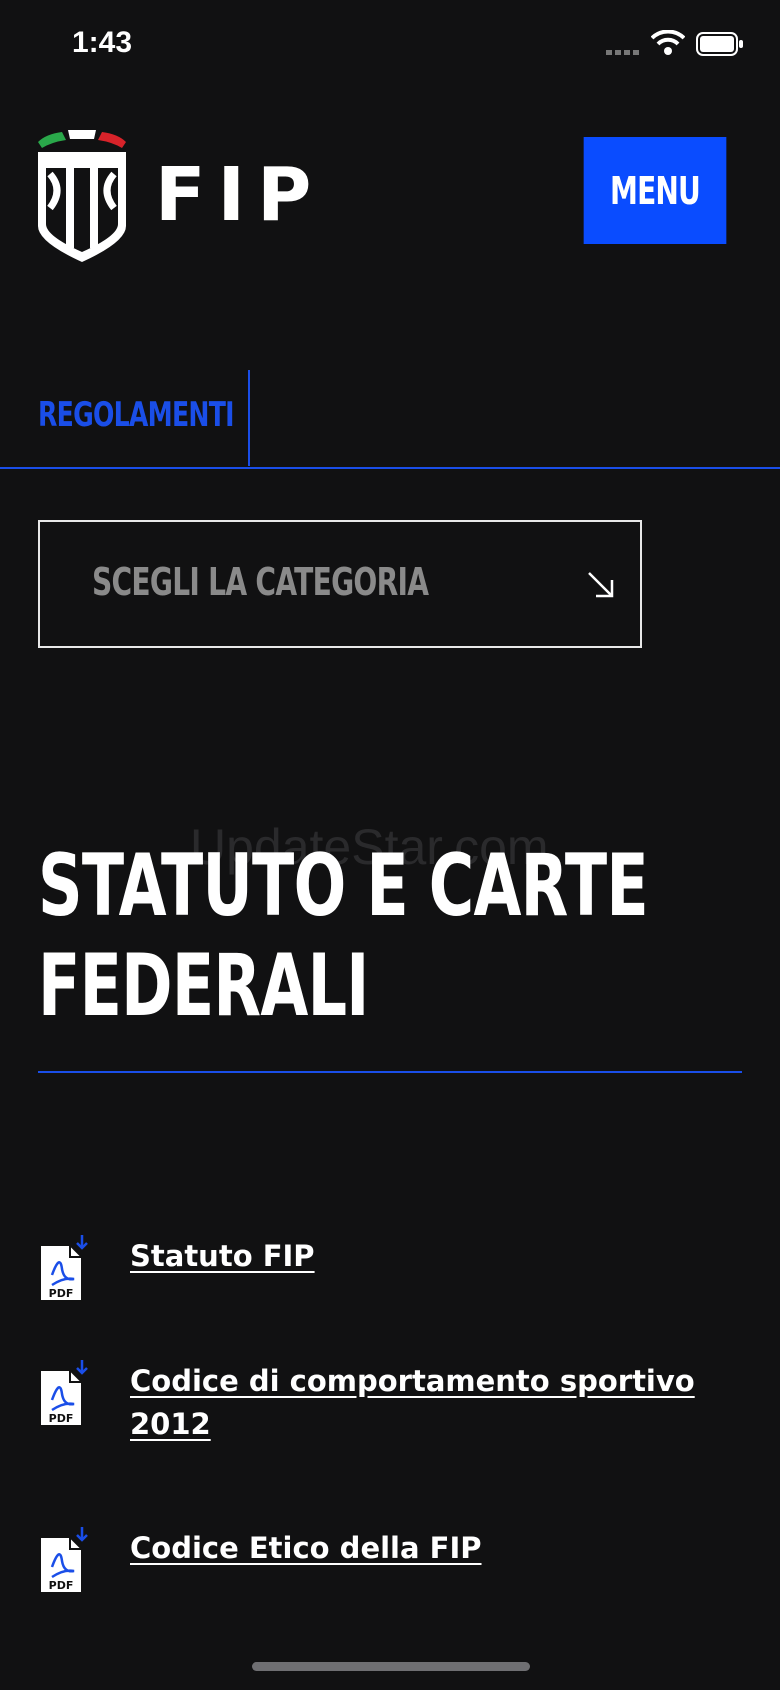  Describe the element at coordinates (668, 42) in the screenshot. I see `wifi-icon` at that location.